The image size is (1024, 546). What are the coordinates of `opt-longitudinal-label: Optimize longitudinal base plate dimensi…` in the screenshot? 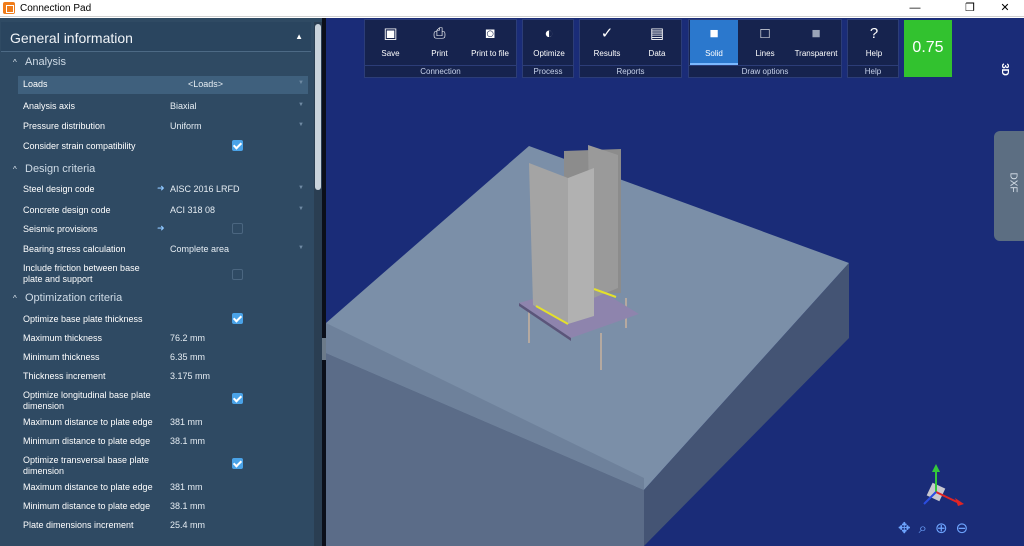 It's located at (87, 400).